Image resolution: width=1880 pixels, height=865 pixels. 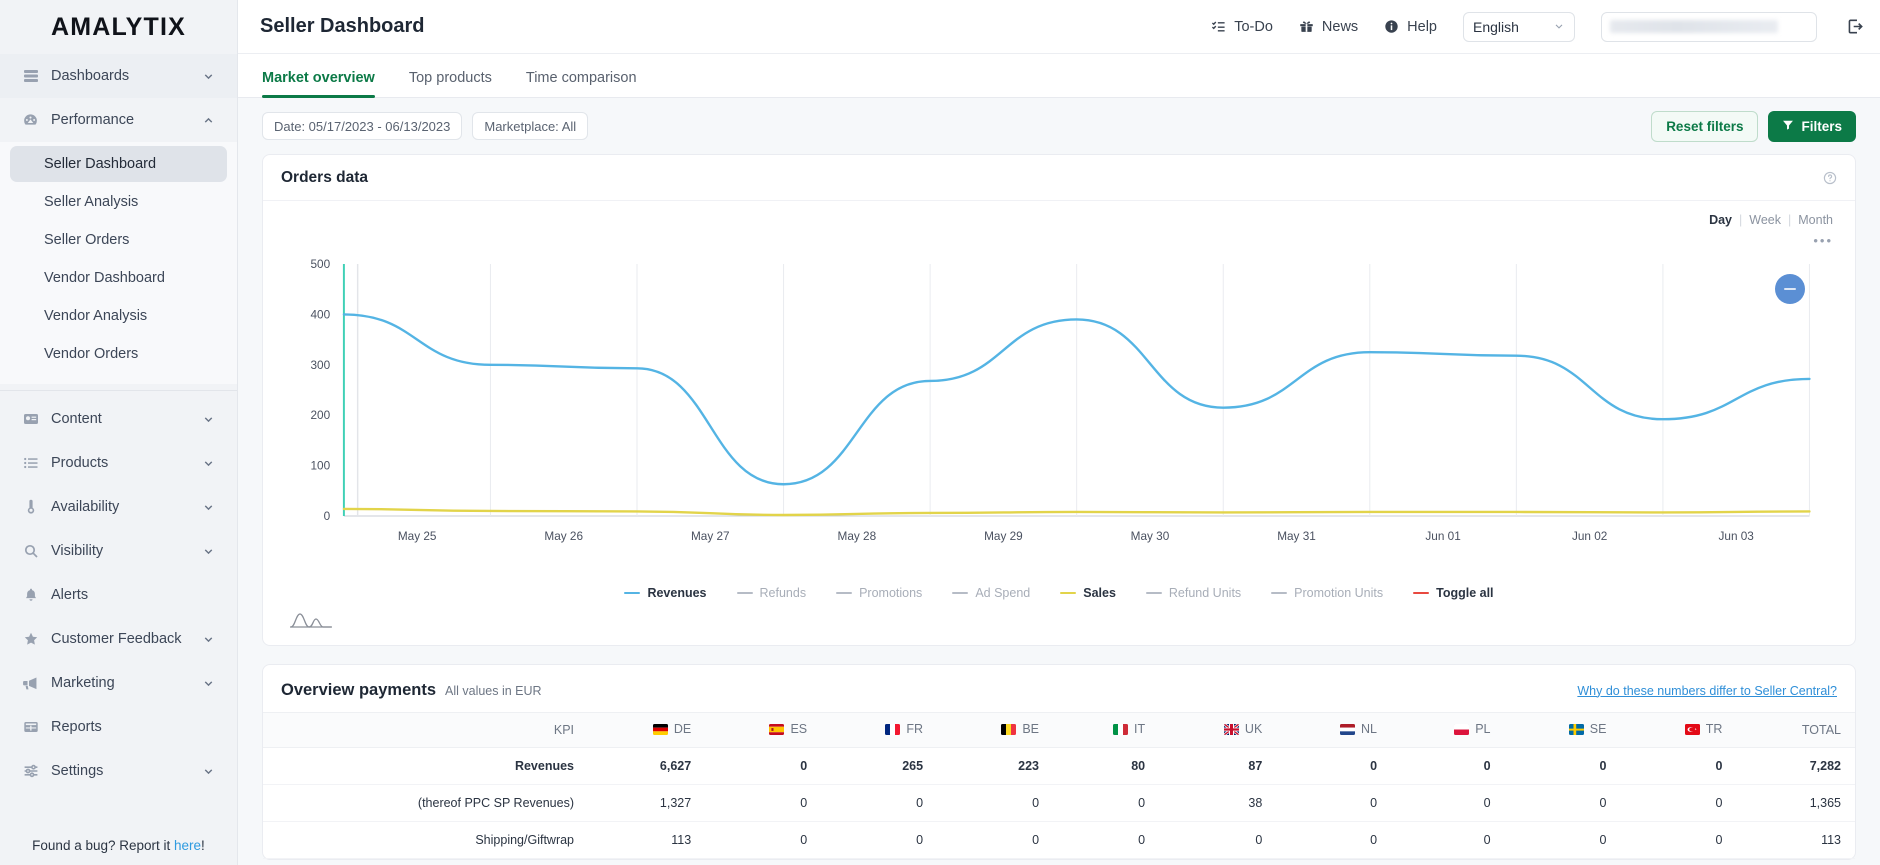 I want to click on account-field, so click(x=1709, y=26).